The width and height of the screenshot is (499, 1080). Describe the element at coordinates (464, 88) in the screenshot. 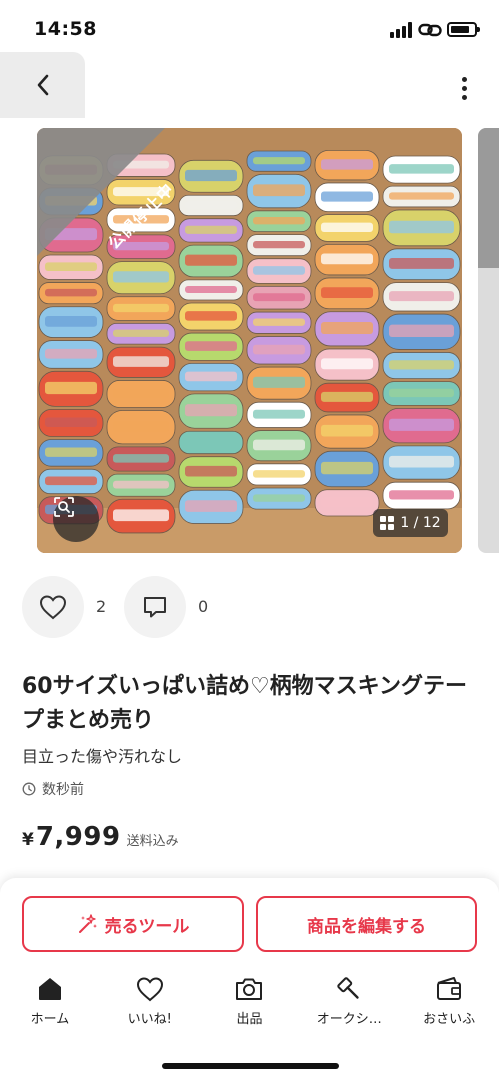

I see `more-options-button` at that location.